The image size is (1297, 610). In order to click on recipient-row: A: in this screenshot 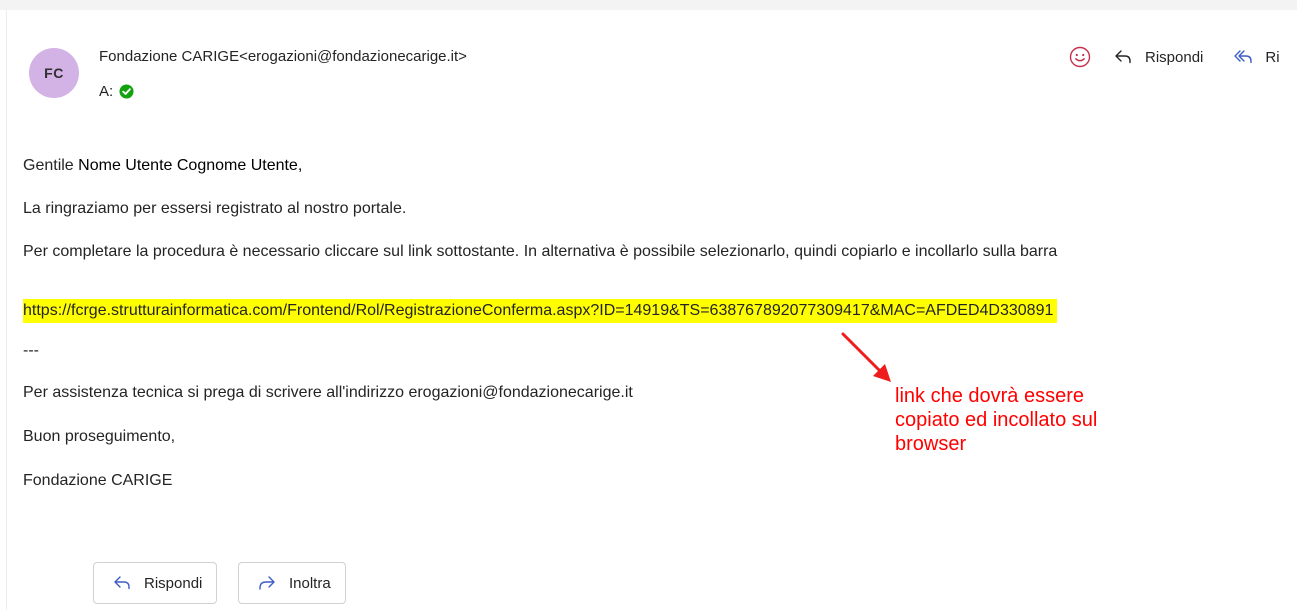, I will do `click(116, 91)`.